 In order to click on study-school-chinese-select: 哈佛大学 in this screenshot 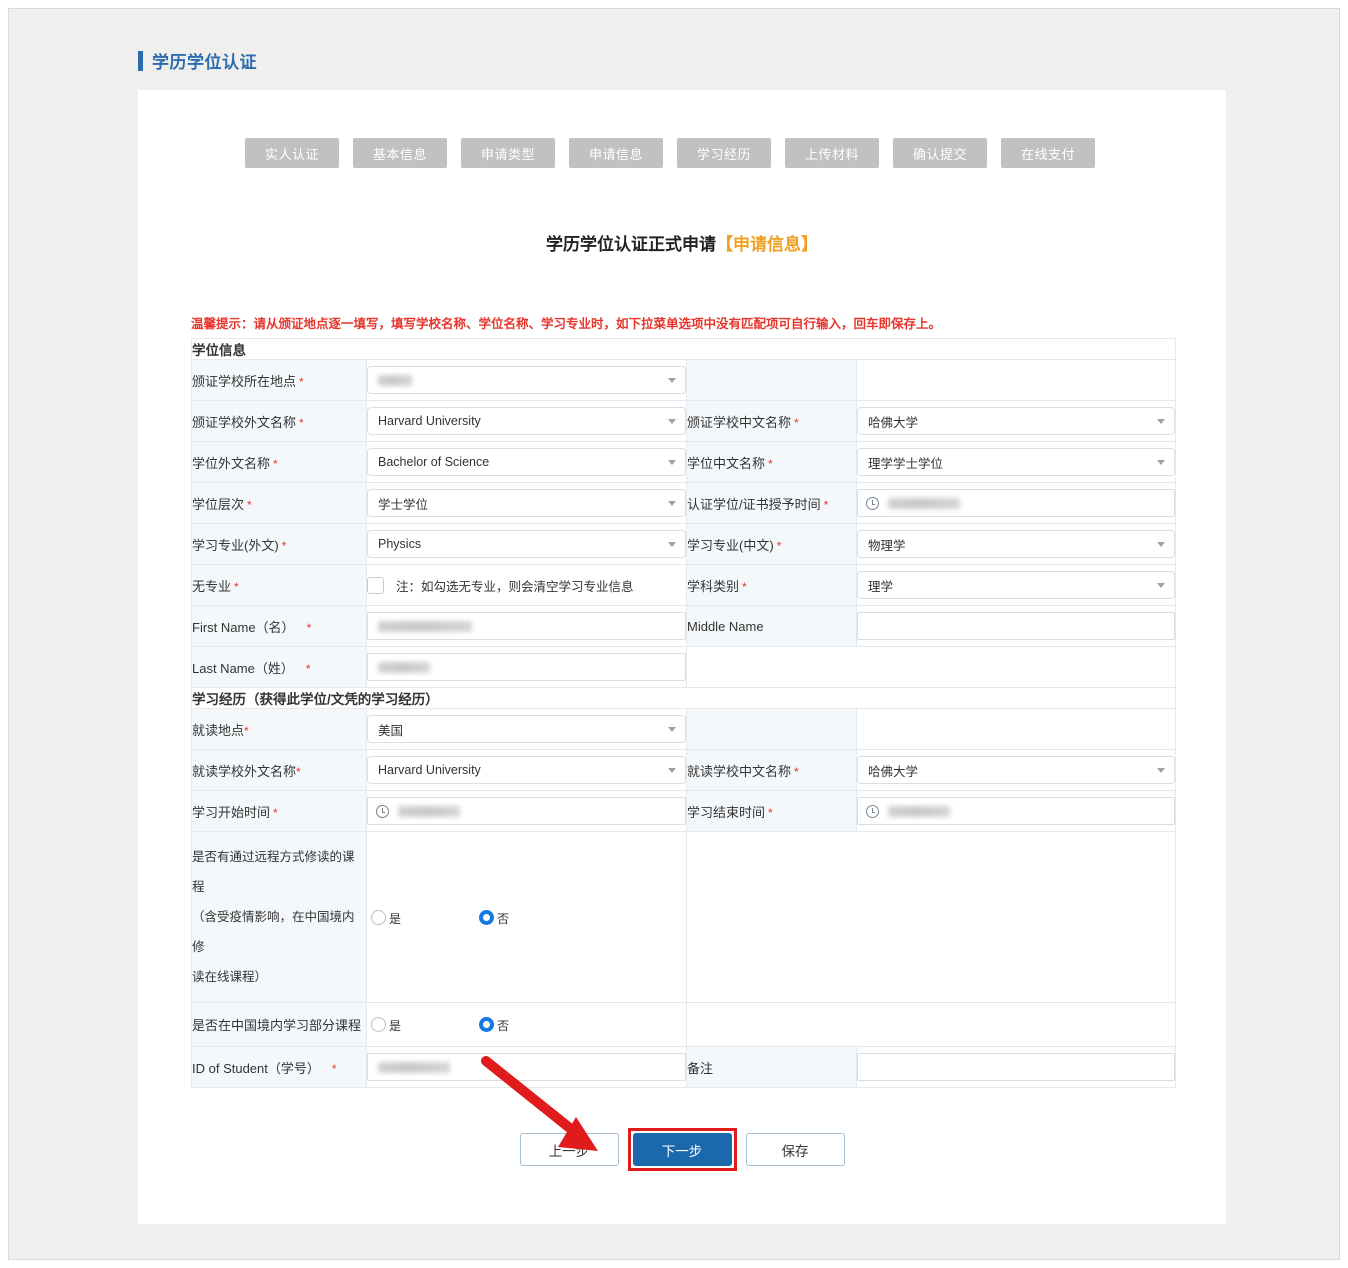, I will do `click(1016, 770)`.